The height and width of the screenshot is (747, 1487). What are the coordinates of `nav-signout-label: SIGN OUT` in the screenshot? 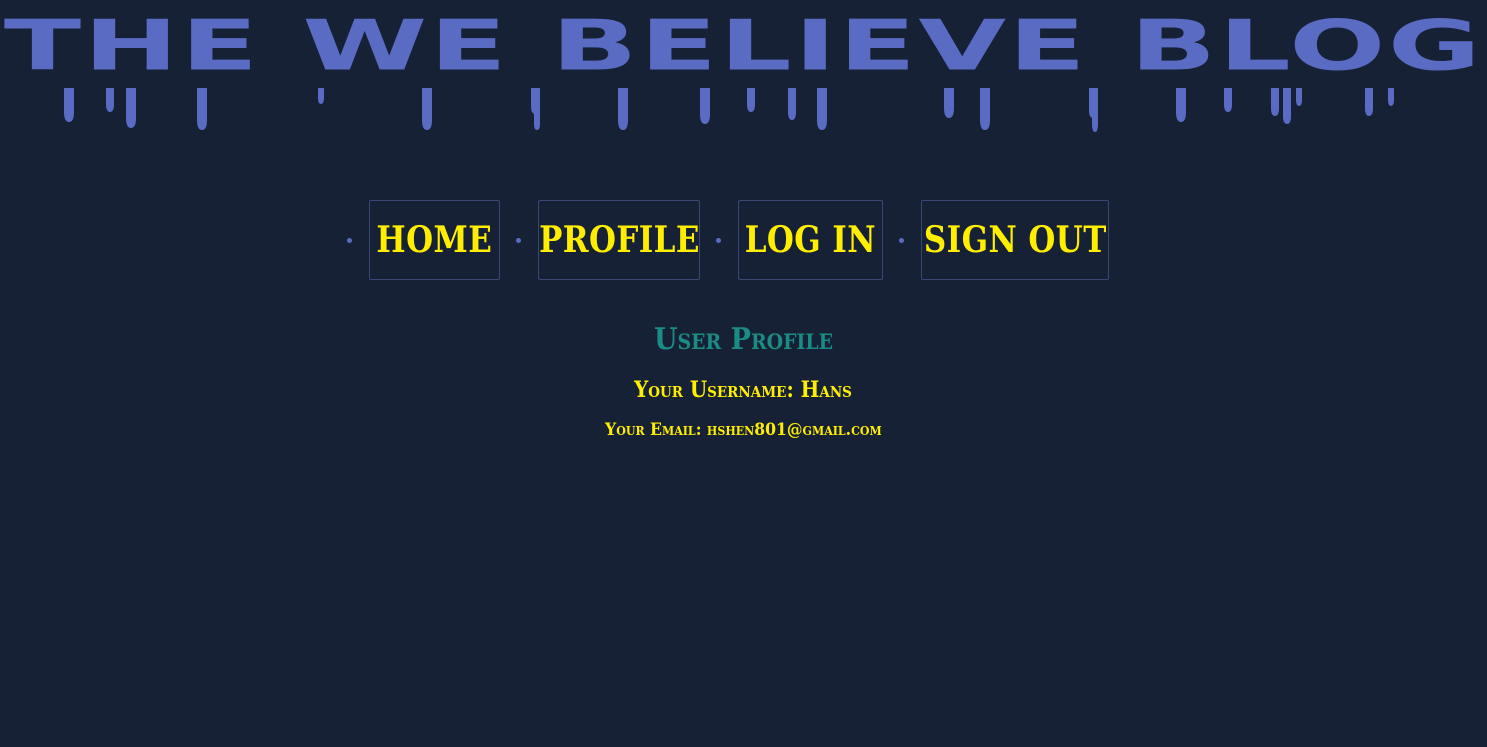 It's located at (1015, 240).